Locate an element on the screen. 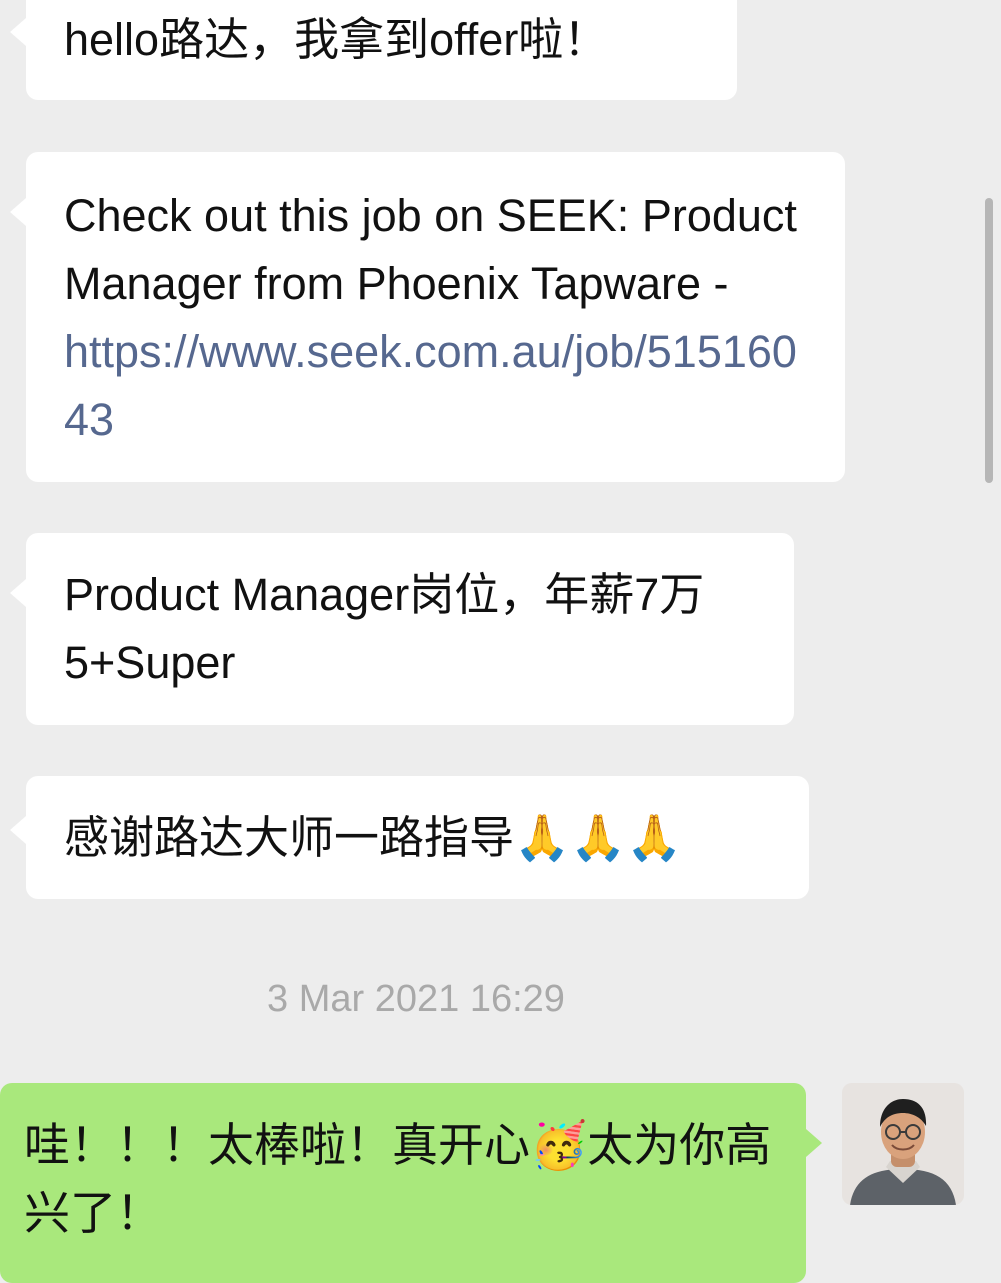  user-avatar-icon is located at coordinates (903, 1144).